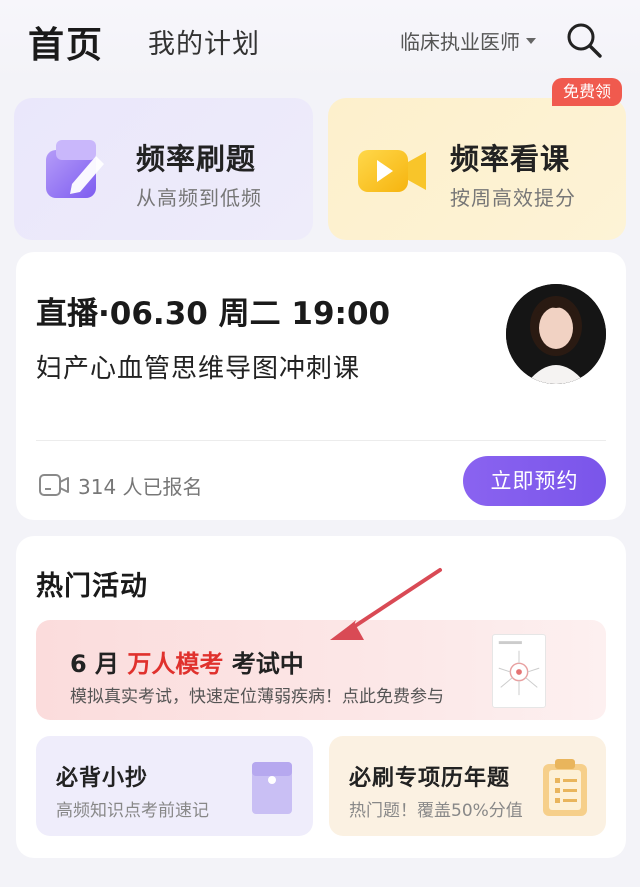 This screenshot has height=887, width=640. I want to click on book-pen-icon, so click(75, 169).